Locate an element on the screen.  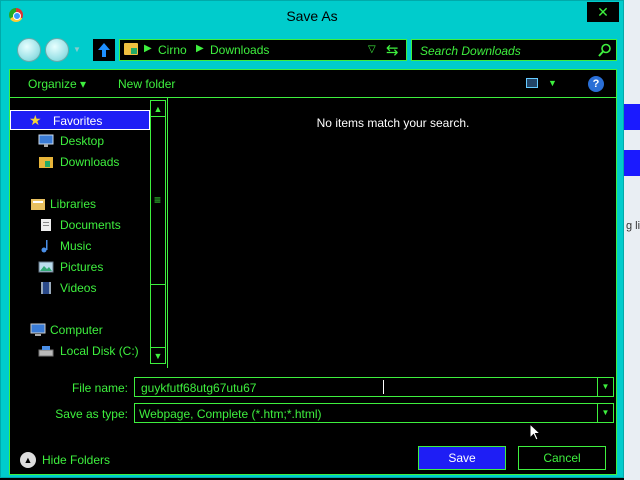
save-type-label: Save as type: is located at coordinates (91, 414).